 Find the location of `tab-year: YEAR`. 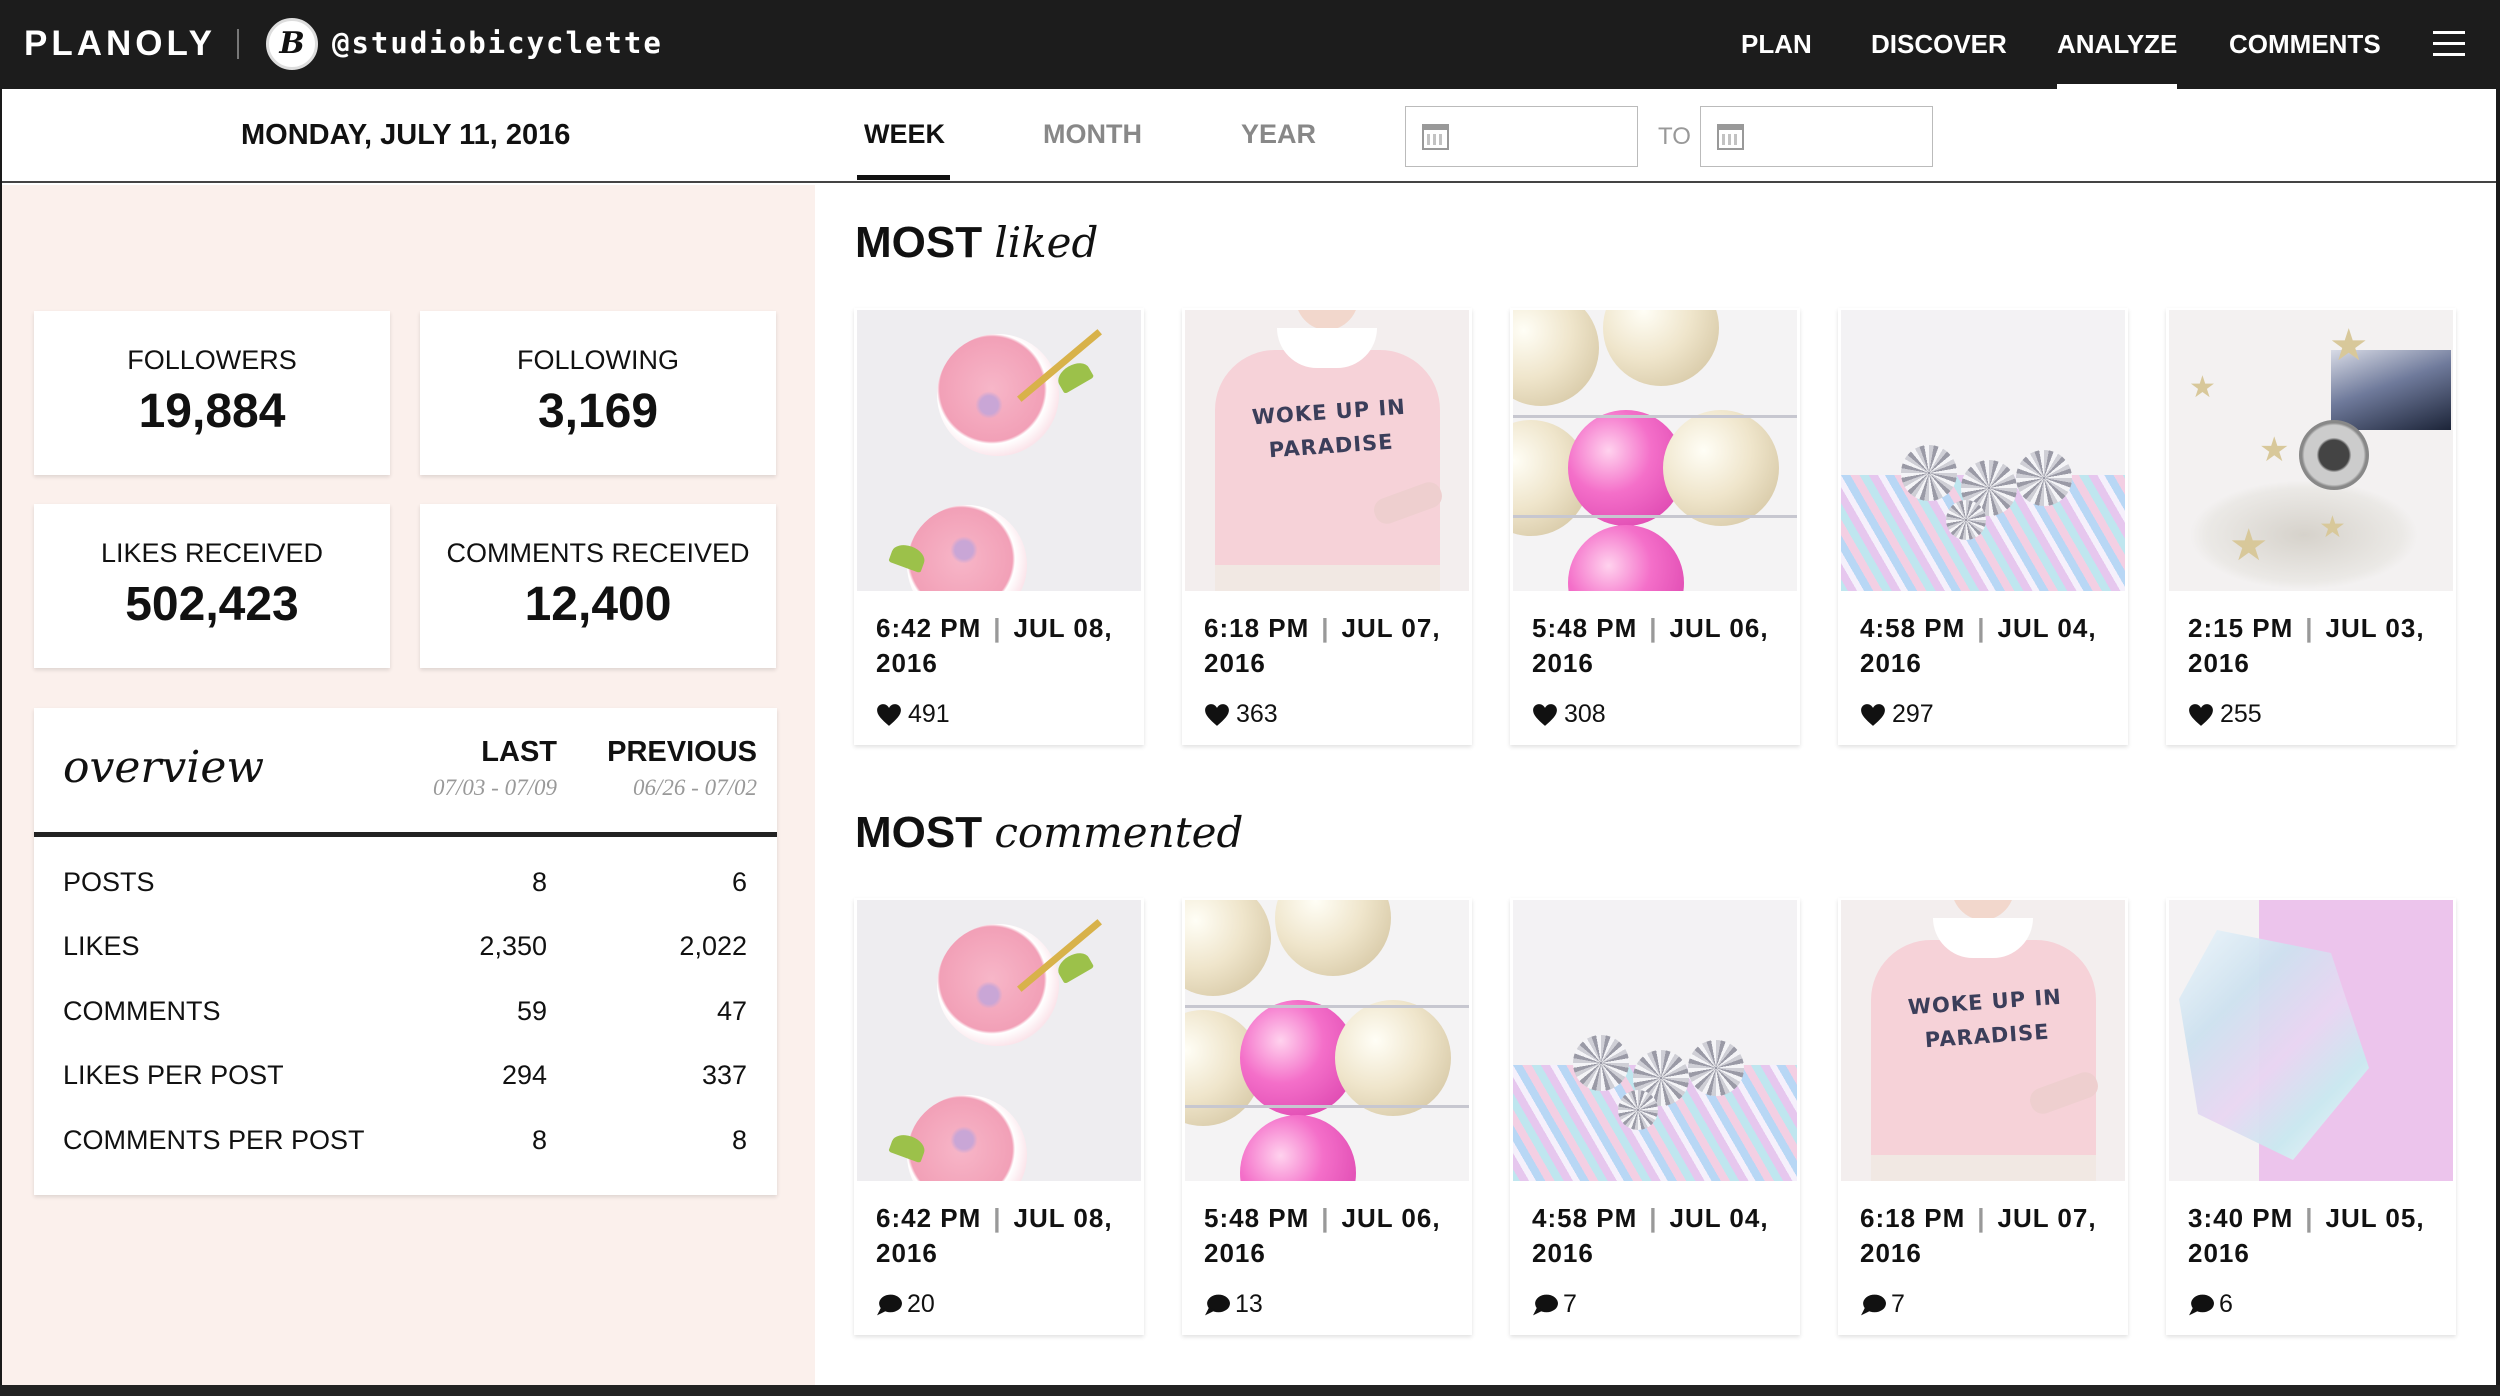

tab-year: YEAR is located at coordinates (1278, 134).